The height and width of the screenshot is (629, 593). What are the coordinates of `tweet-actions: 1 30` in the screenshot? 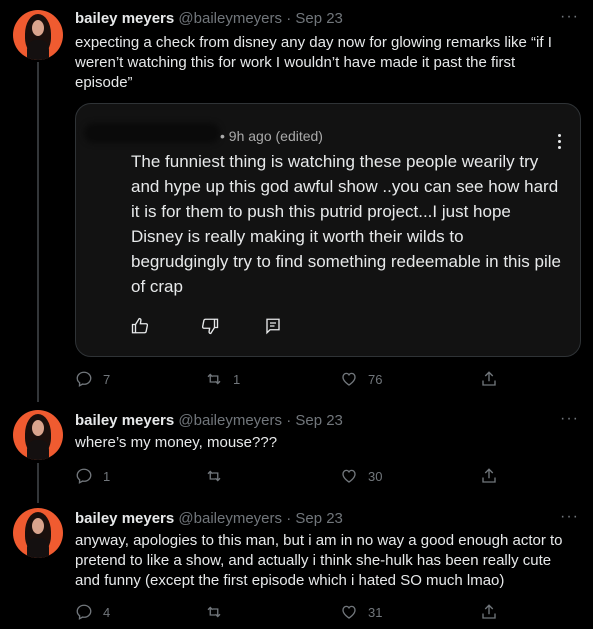 It's located at (290, 476).